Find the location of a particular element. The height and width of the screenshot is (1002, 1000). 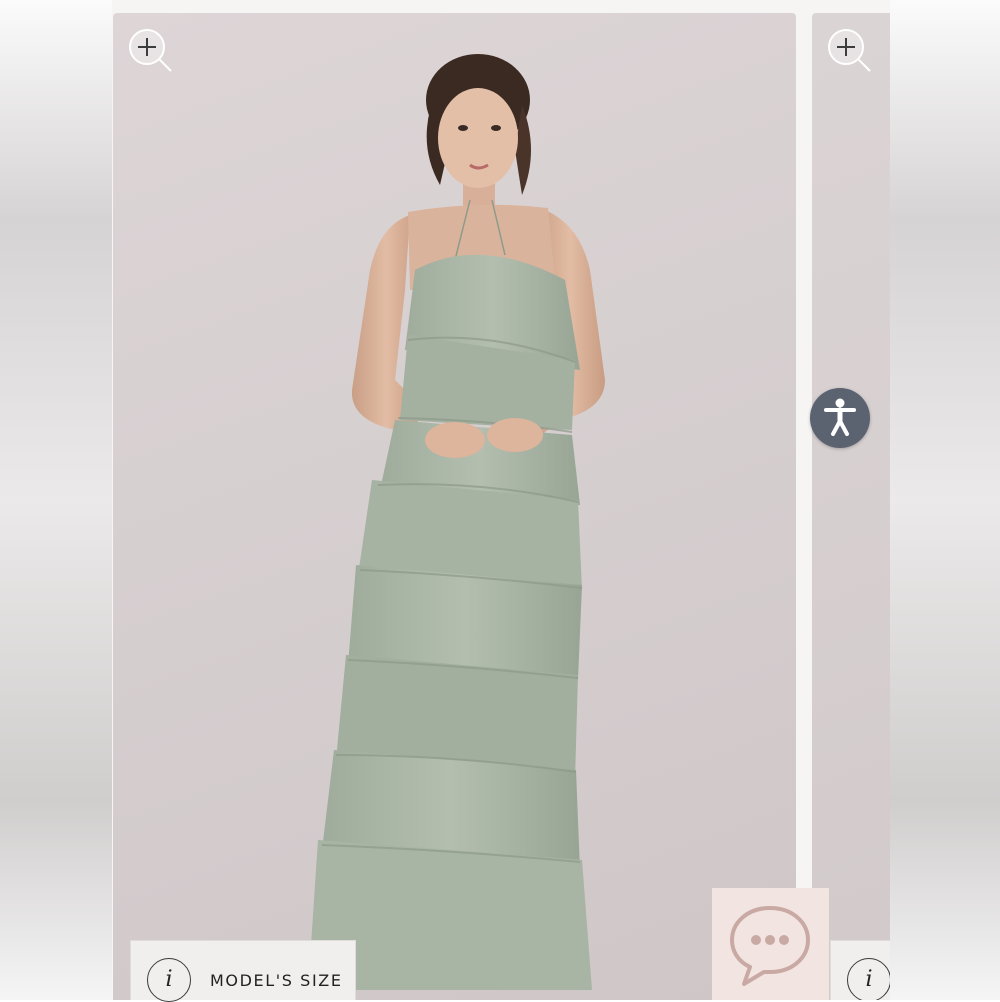

page-background-right is located at coordinates (945, 500).